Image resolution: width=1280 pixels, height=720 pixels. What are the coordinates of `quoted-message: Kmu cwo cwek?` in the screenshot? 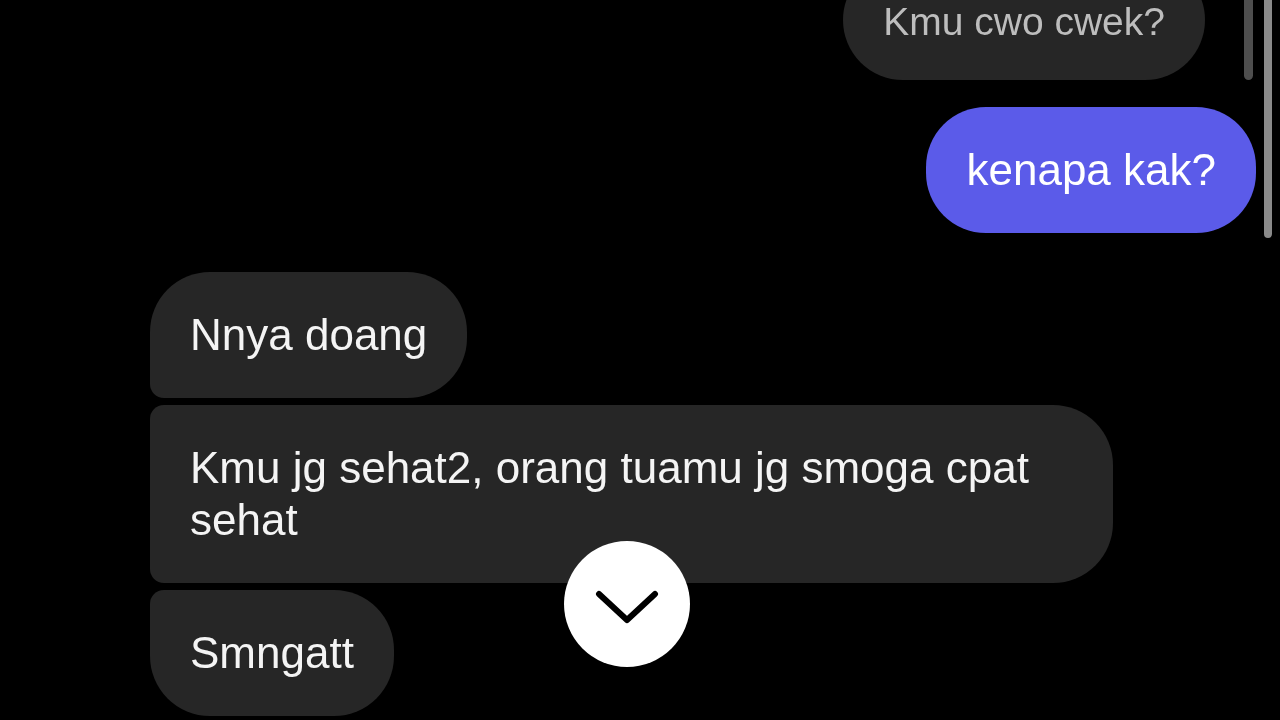 It's located at (1024, 40).